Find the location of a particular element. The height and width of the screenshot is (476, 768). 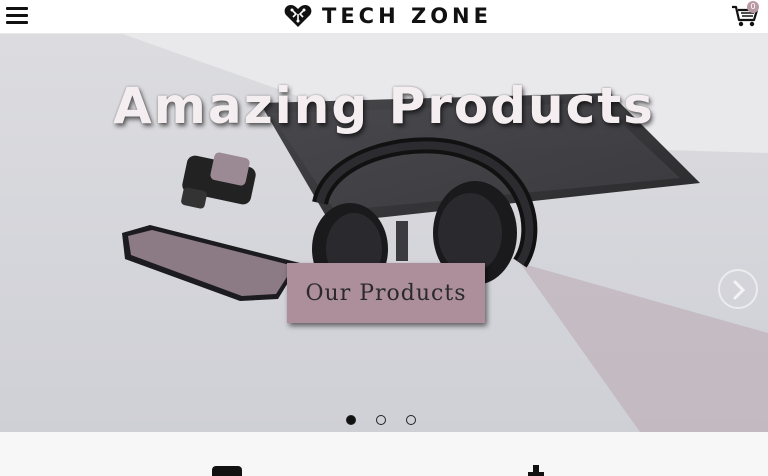

cart-count-badge: 0 is located at coordinates (753, 7).